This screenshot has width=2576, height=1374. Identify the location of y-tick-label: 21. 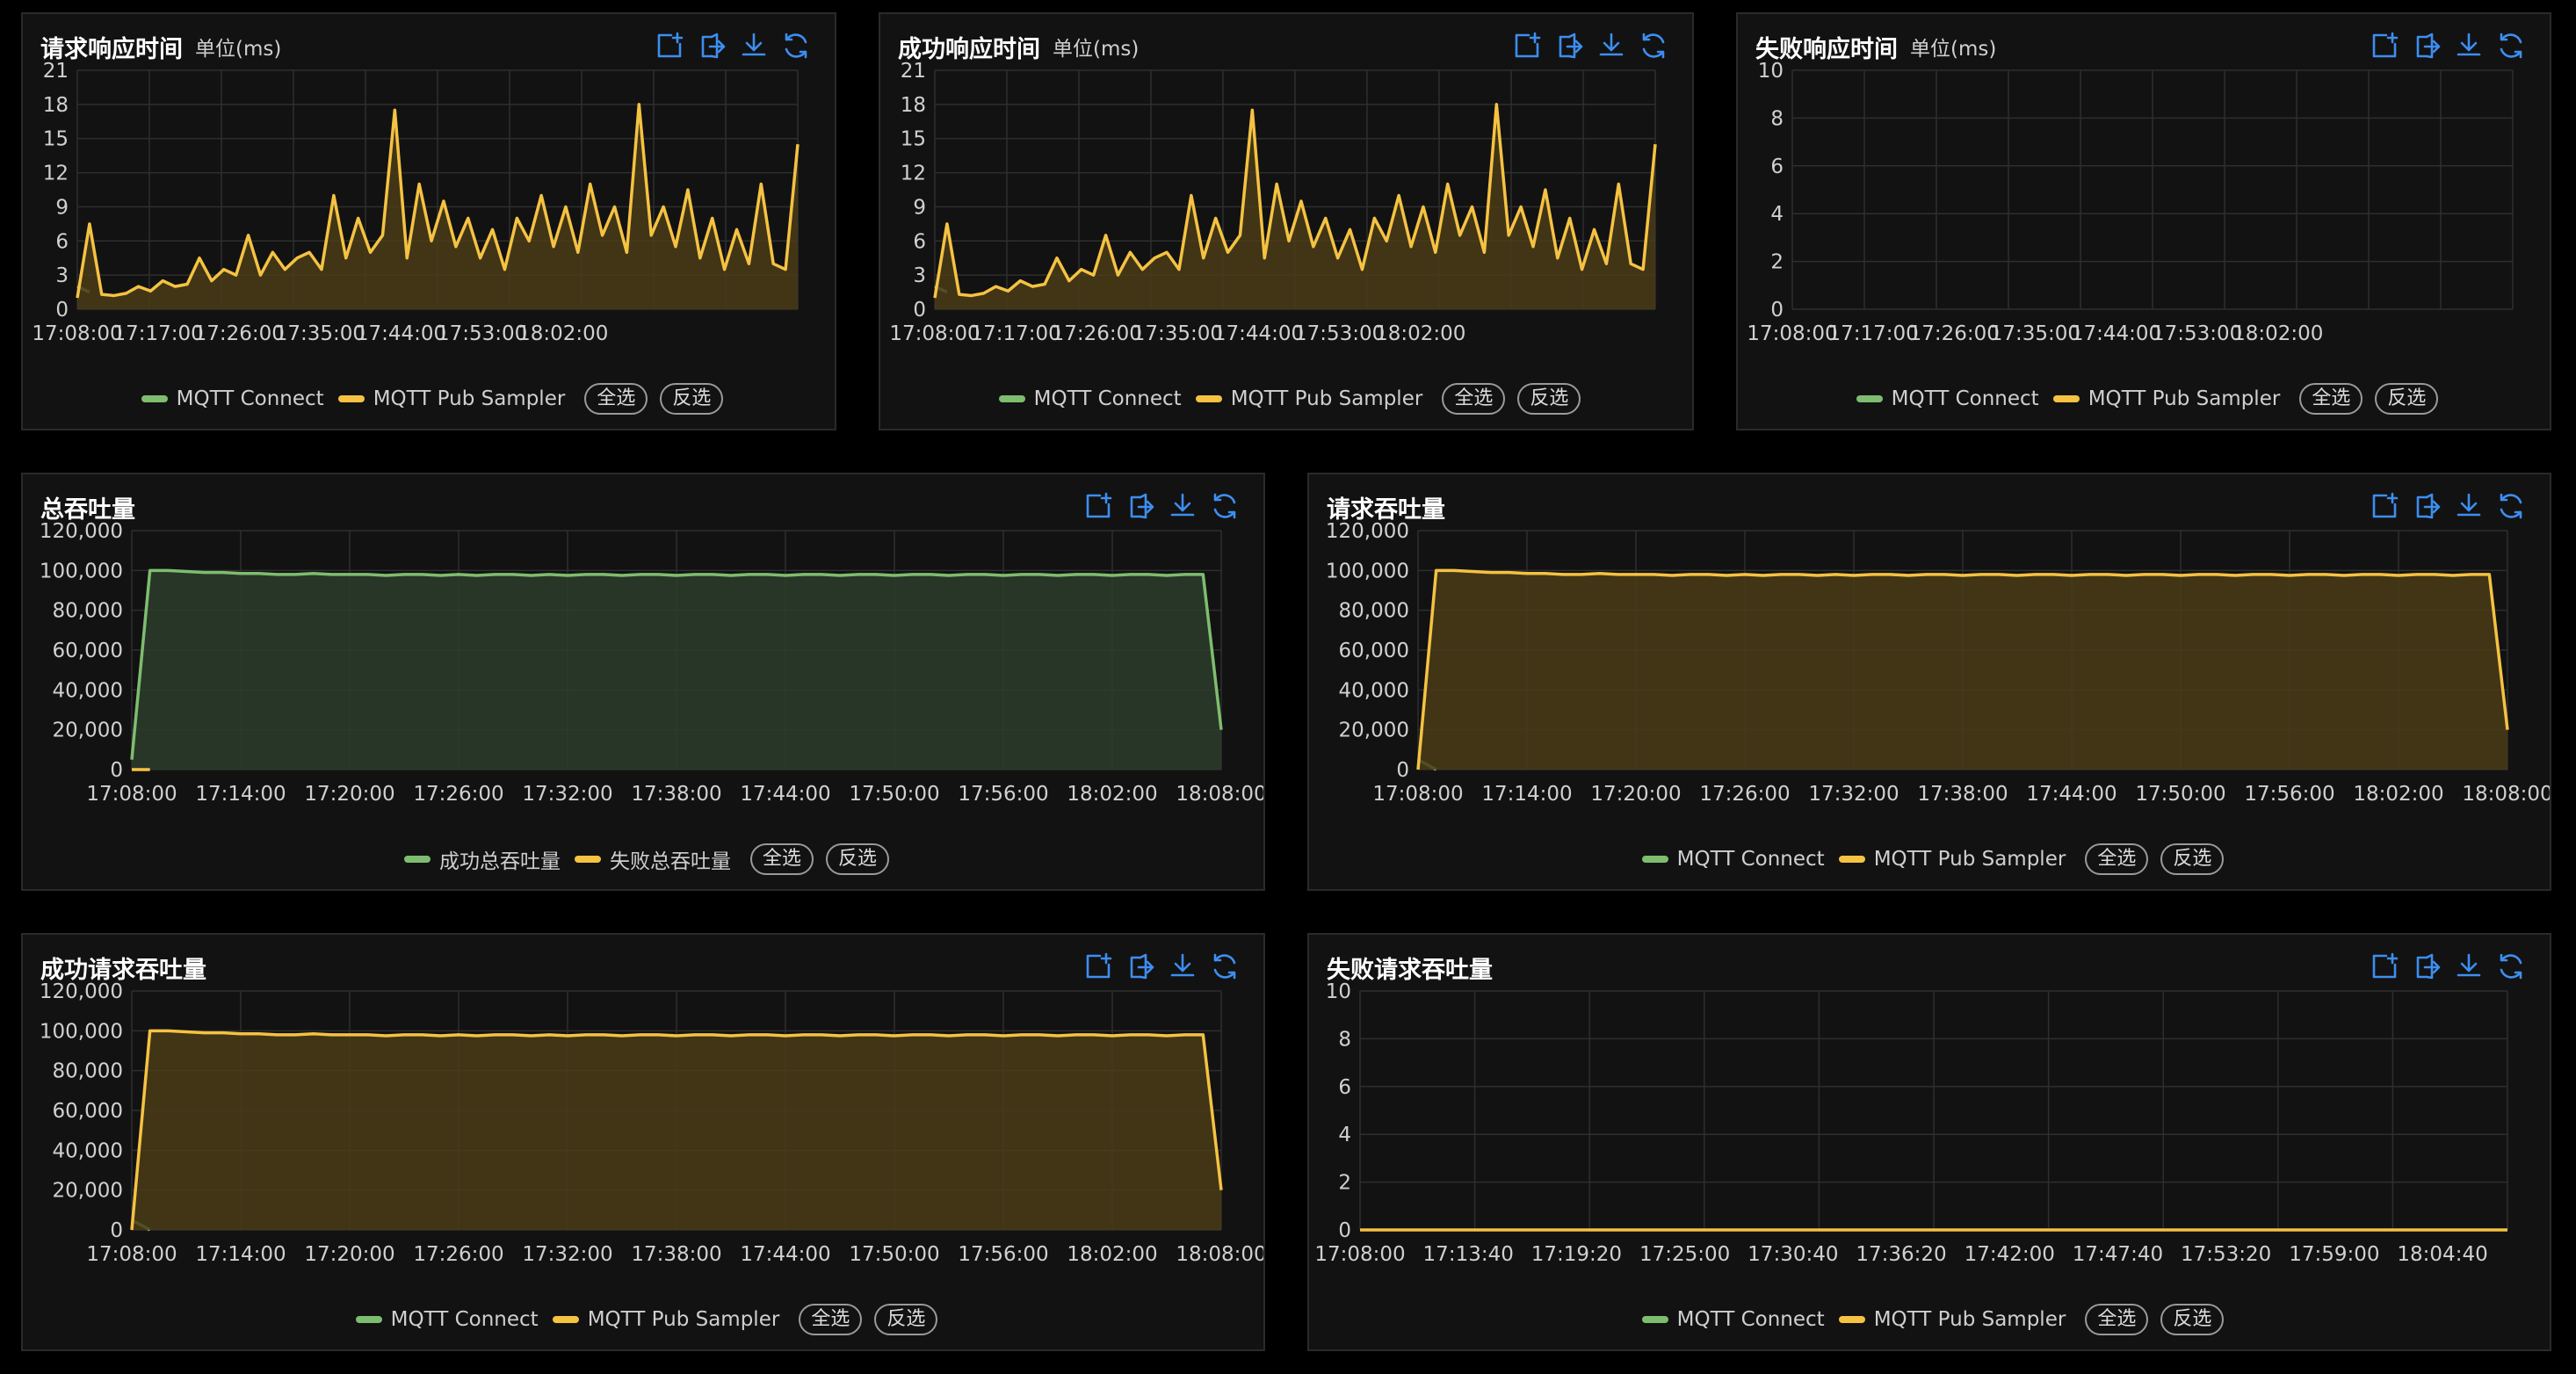
(56, 71).